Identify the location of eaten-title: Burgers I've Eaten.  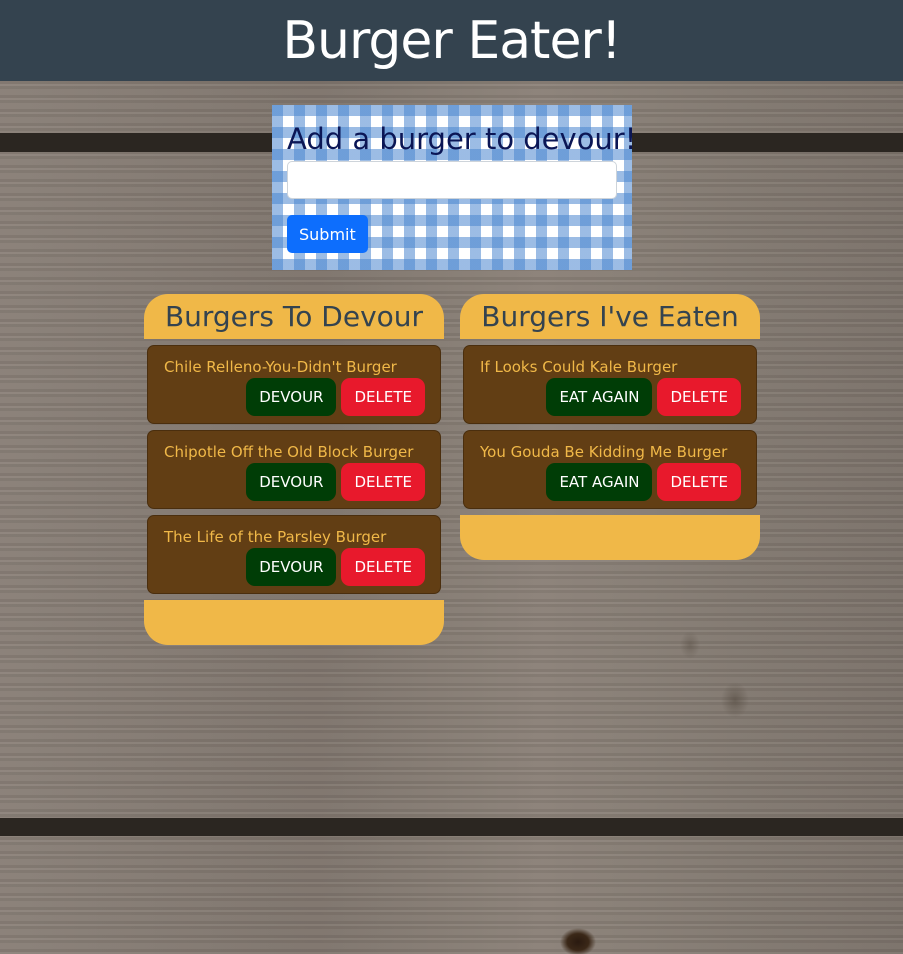
(610, 316).